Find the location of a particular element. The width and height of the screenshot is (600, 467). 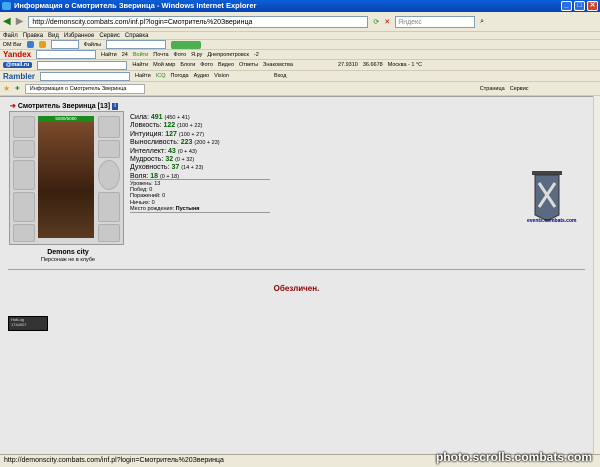

stat-row: Ловкость: 122 (100 + 22) is located at coordinates (166, 126).